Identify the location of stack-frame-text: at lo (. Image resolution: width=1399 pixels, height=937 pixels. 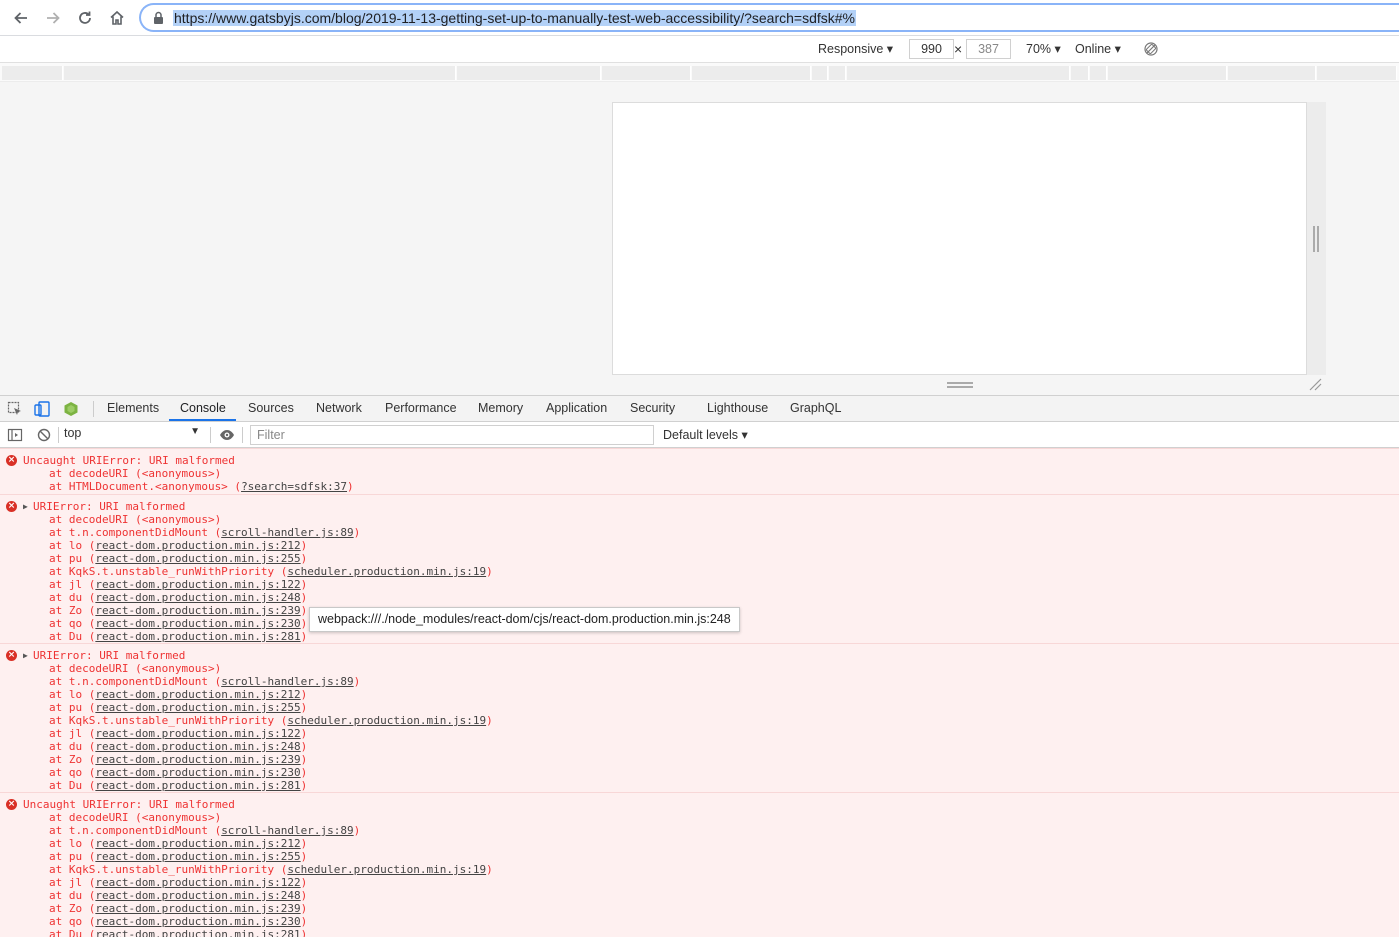
(72, 545).